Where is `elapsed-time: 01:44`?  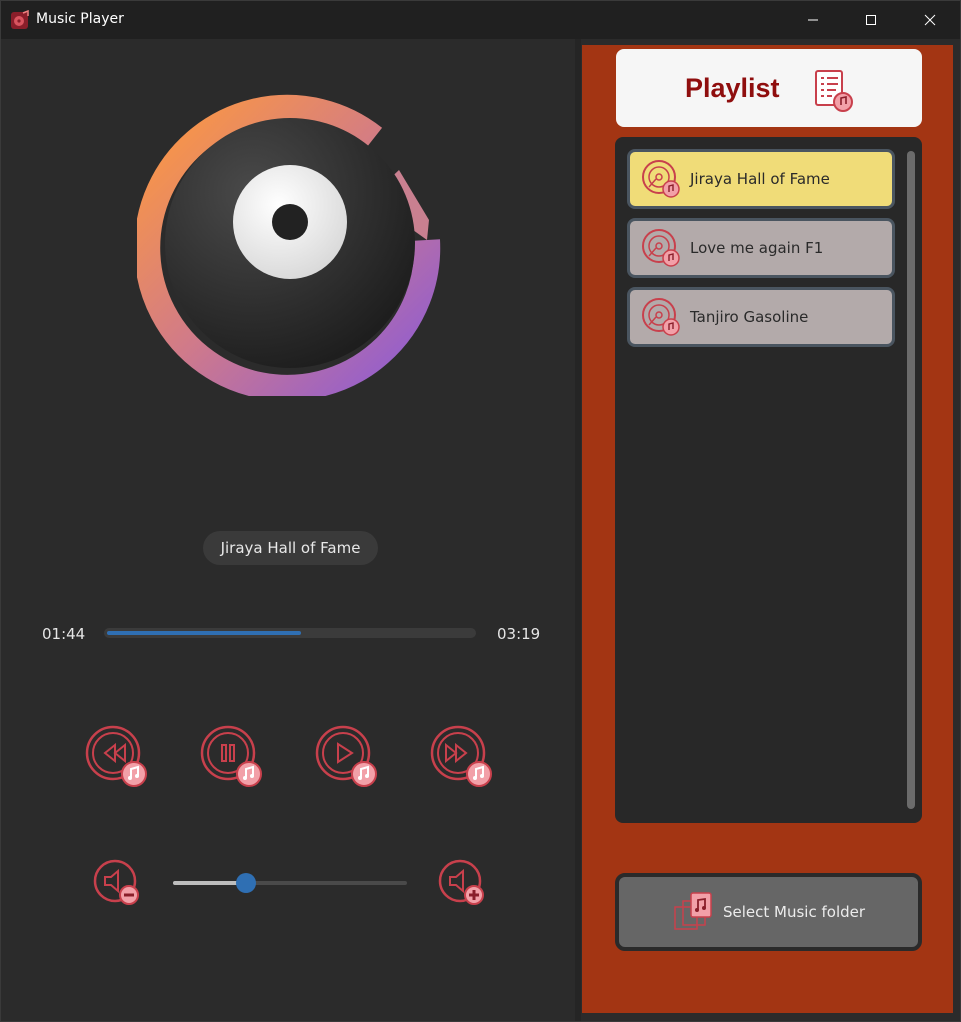 elapsed-time: 01:44 is located at coordinates (64, 634).